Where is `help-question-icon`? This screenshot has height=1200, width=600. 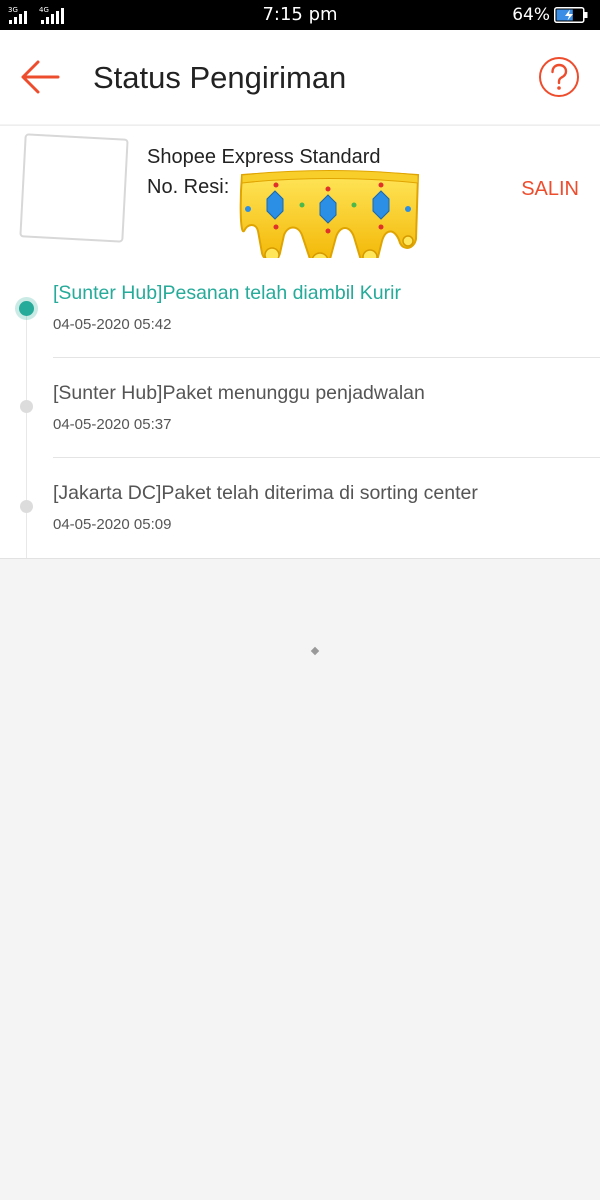 help-question-icon is located at coordinates (559, 77).